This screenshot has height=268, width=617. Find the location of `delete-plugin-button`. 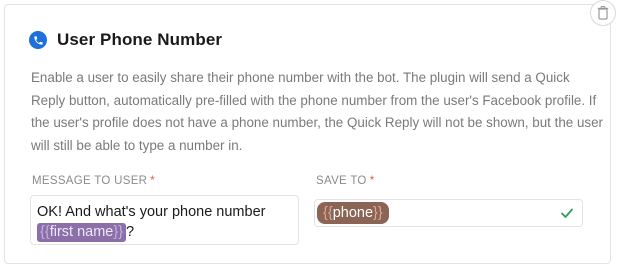

delete-plugin-button is located at coordinates (603, 13).